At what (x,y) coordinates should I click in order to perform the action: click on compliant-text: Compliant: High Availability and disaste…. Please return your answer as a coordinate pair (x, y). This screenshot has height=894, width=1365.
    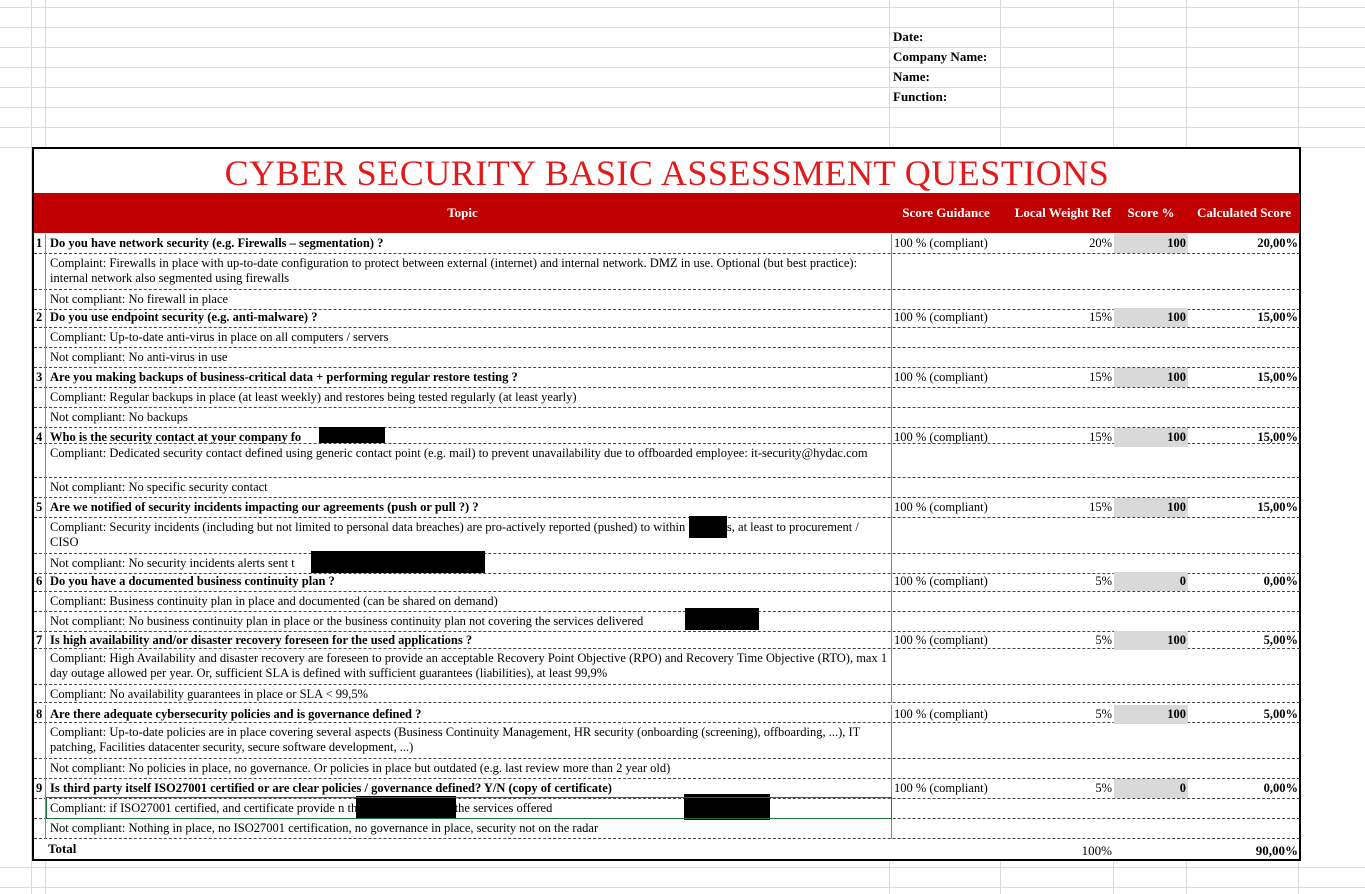
    Looking at the image, I should click on (469, 666).